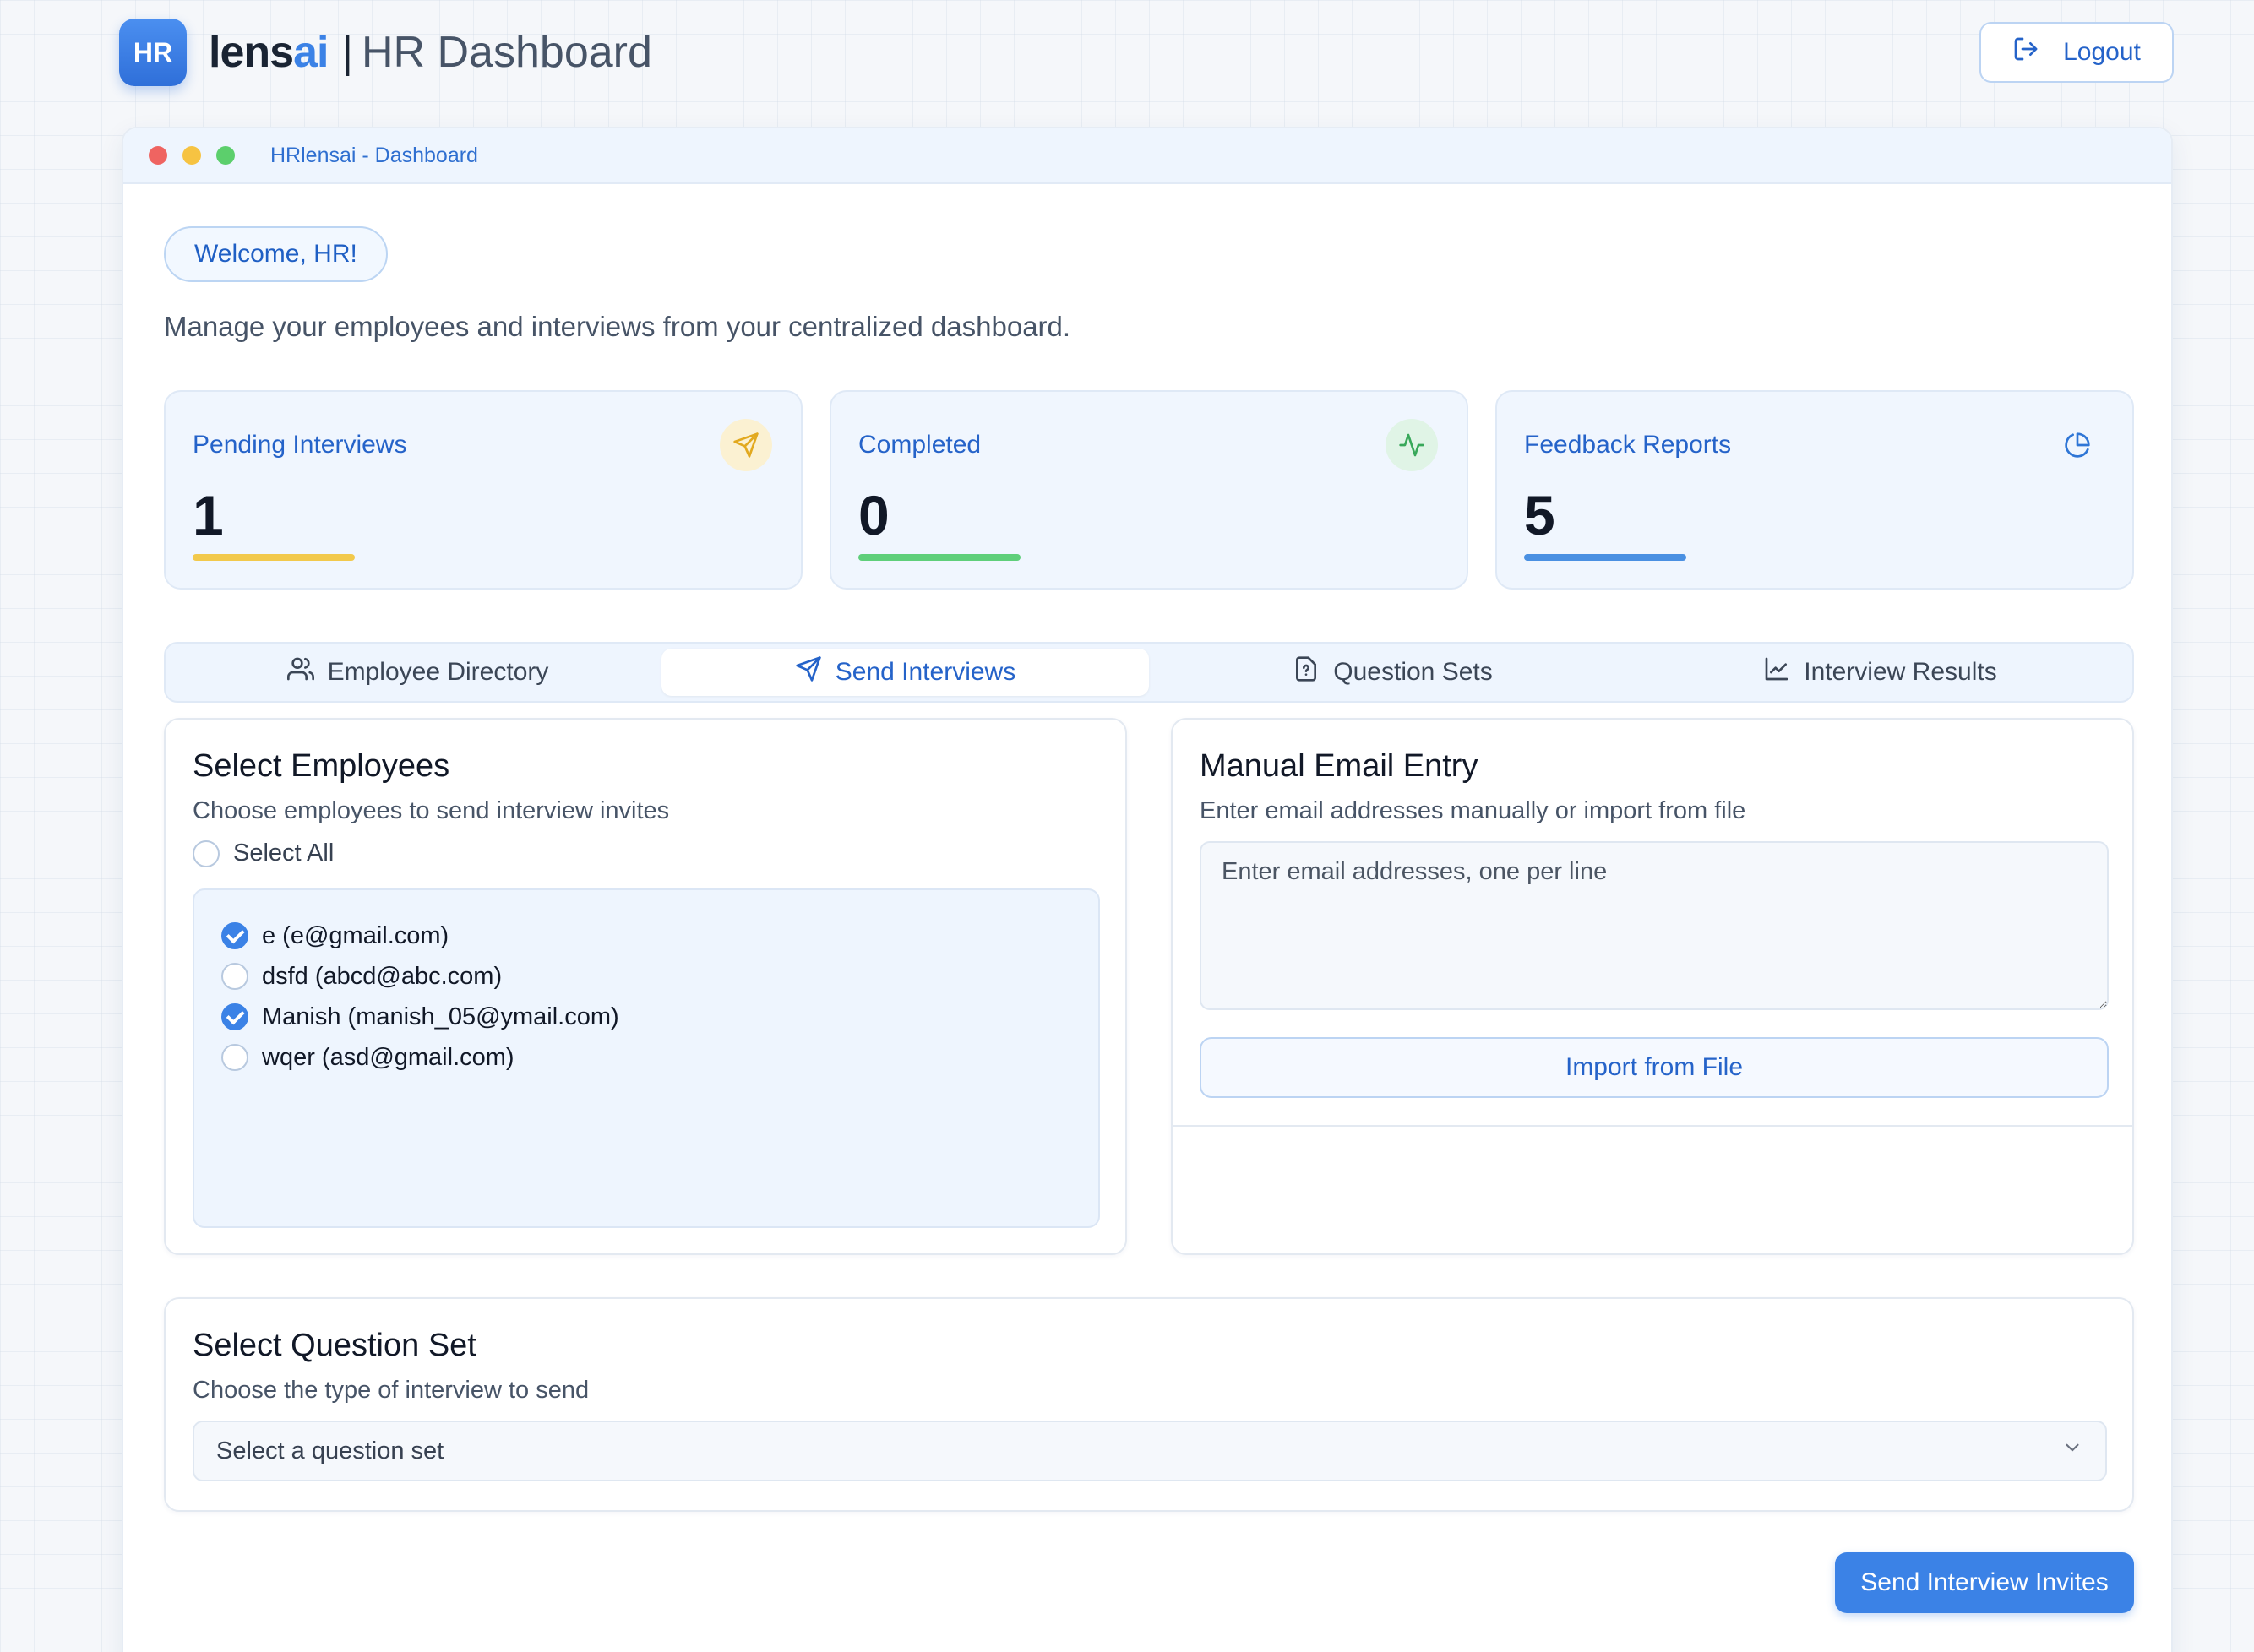  I want to click on list-item: wqer (asd@gmail.com), so click(646, 1057).